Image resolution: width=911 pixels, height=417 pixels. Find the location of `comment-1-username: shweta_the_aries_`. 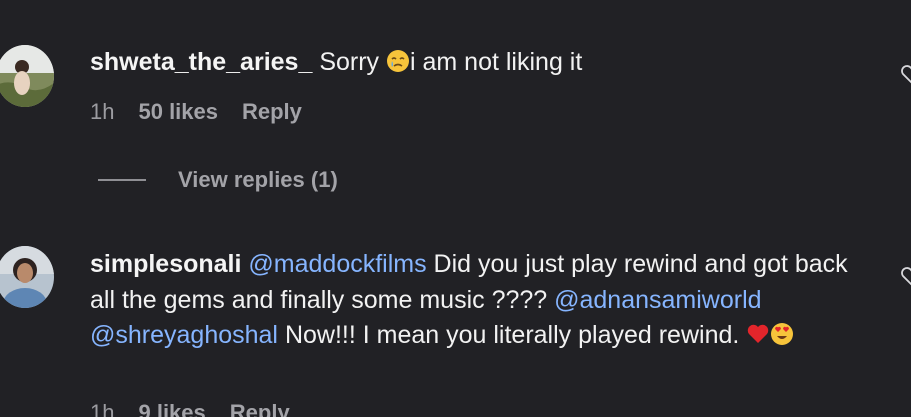

comment-1-username: shweta_the_aries_ is located at coordinates (201, 62).